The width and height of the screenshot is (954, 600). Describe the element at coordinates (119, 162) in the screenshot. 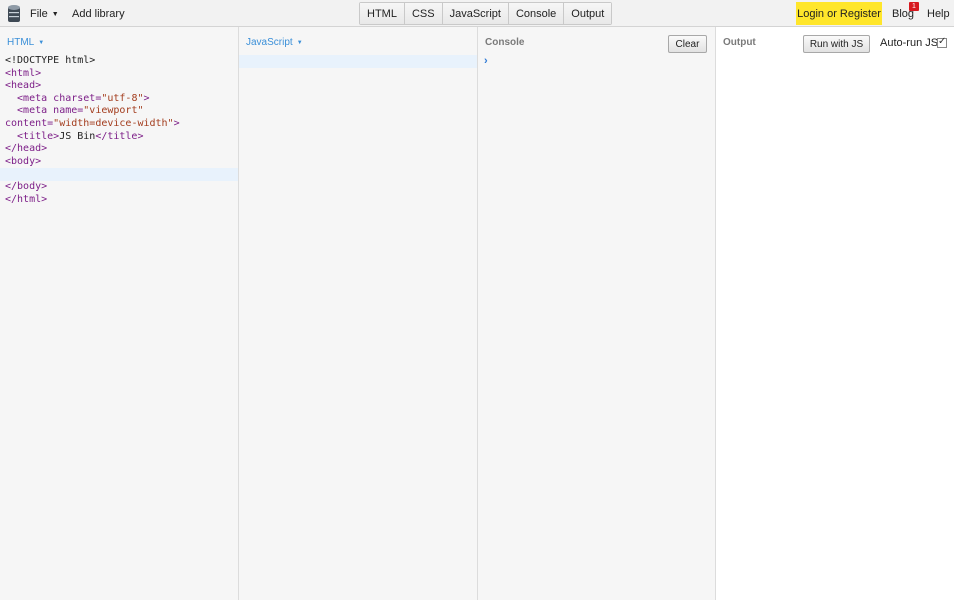

I see `code-line: <body>` at that location.